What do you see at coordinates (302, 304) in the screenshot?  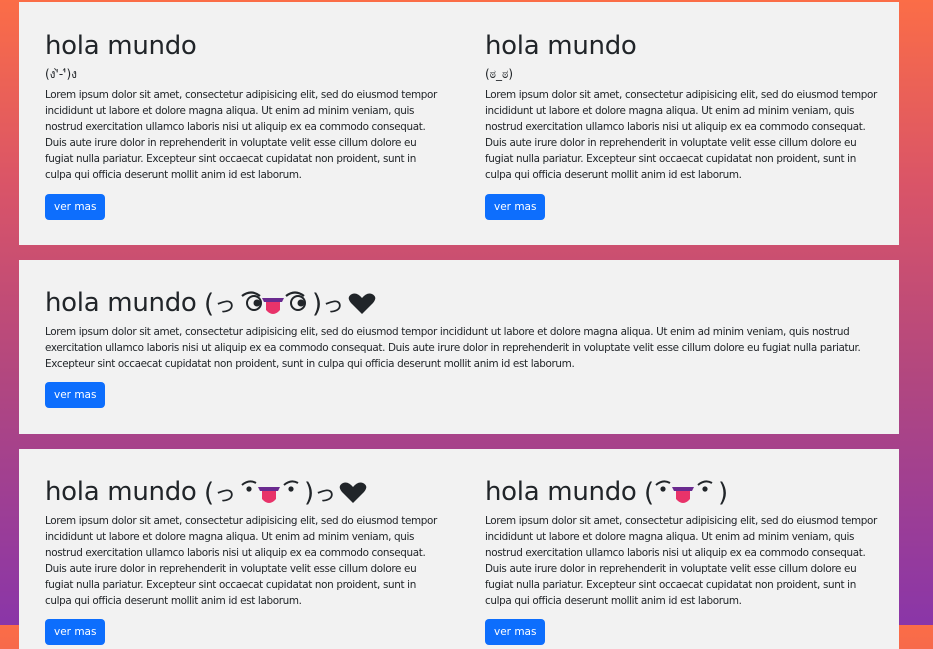 I see `kaomoji-hug-tongue-heart-icon: ( っ ) っ` at bounding box center [302, 304].